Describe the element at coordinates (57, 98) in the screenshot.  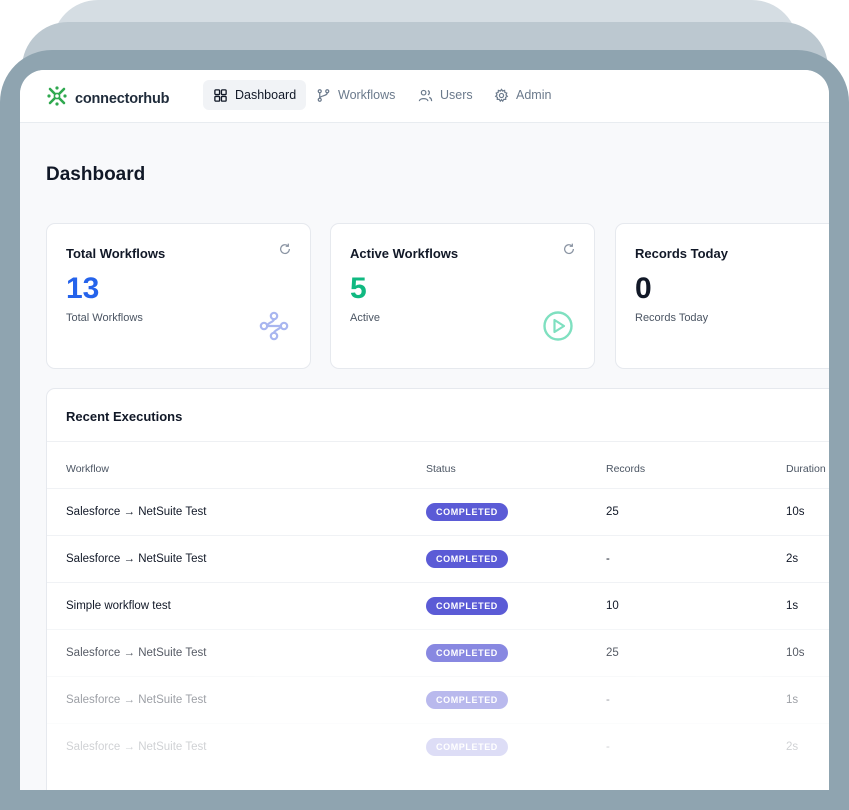
I see `connectorhub-logo-icon` at that location.